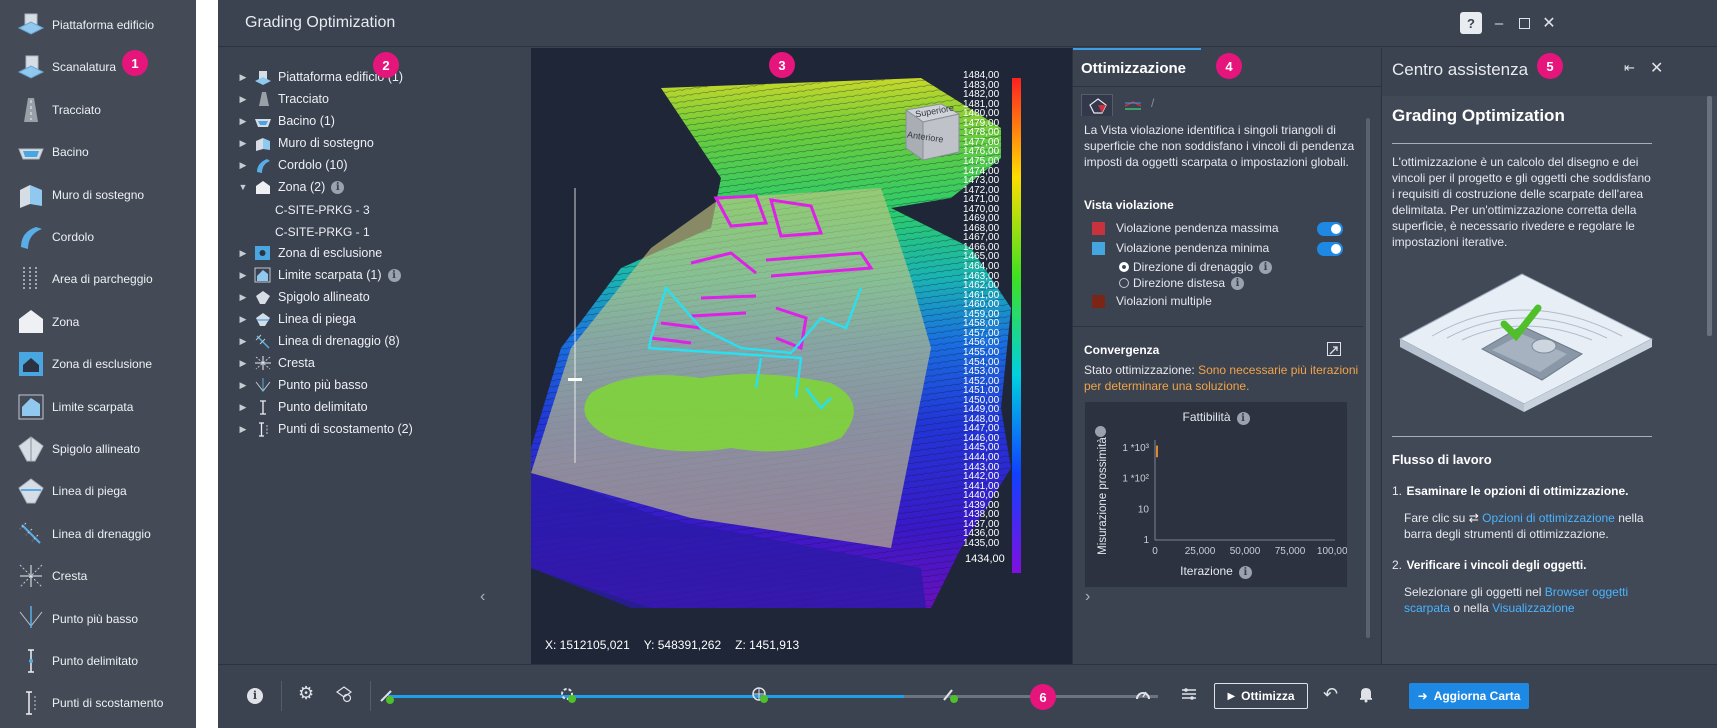 The width and height of the screenshot is (1717, 728). What do you see at coordinates (98, 322) in the screenshot?
I see `palette-tool-zone: Zona` at bounding box center [98, 322].